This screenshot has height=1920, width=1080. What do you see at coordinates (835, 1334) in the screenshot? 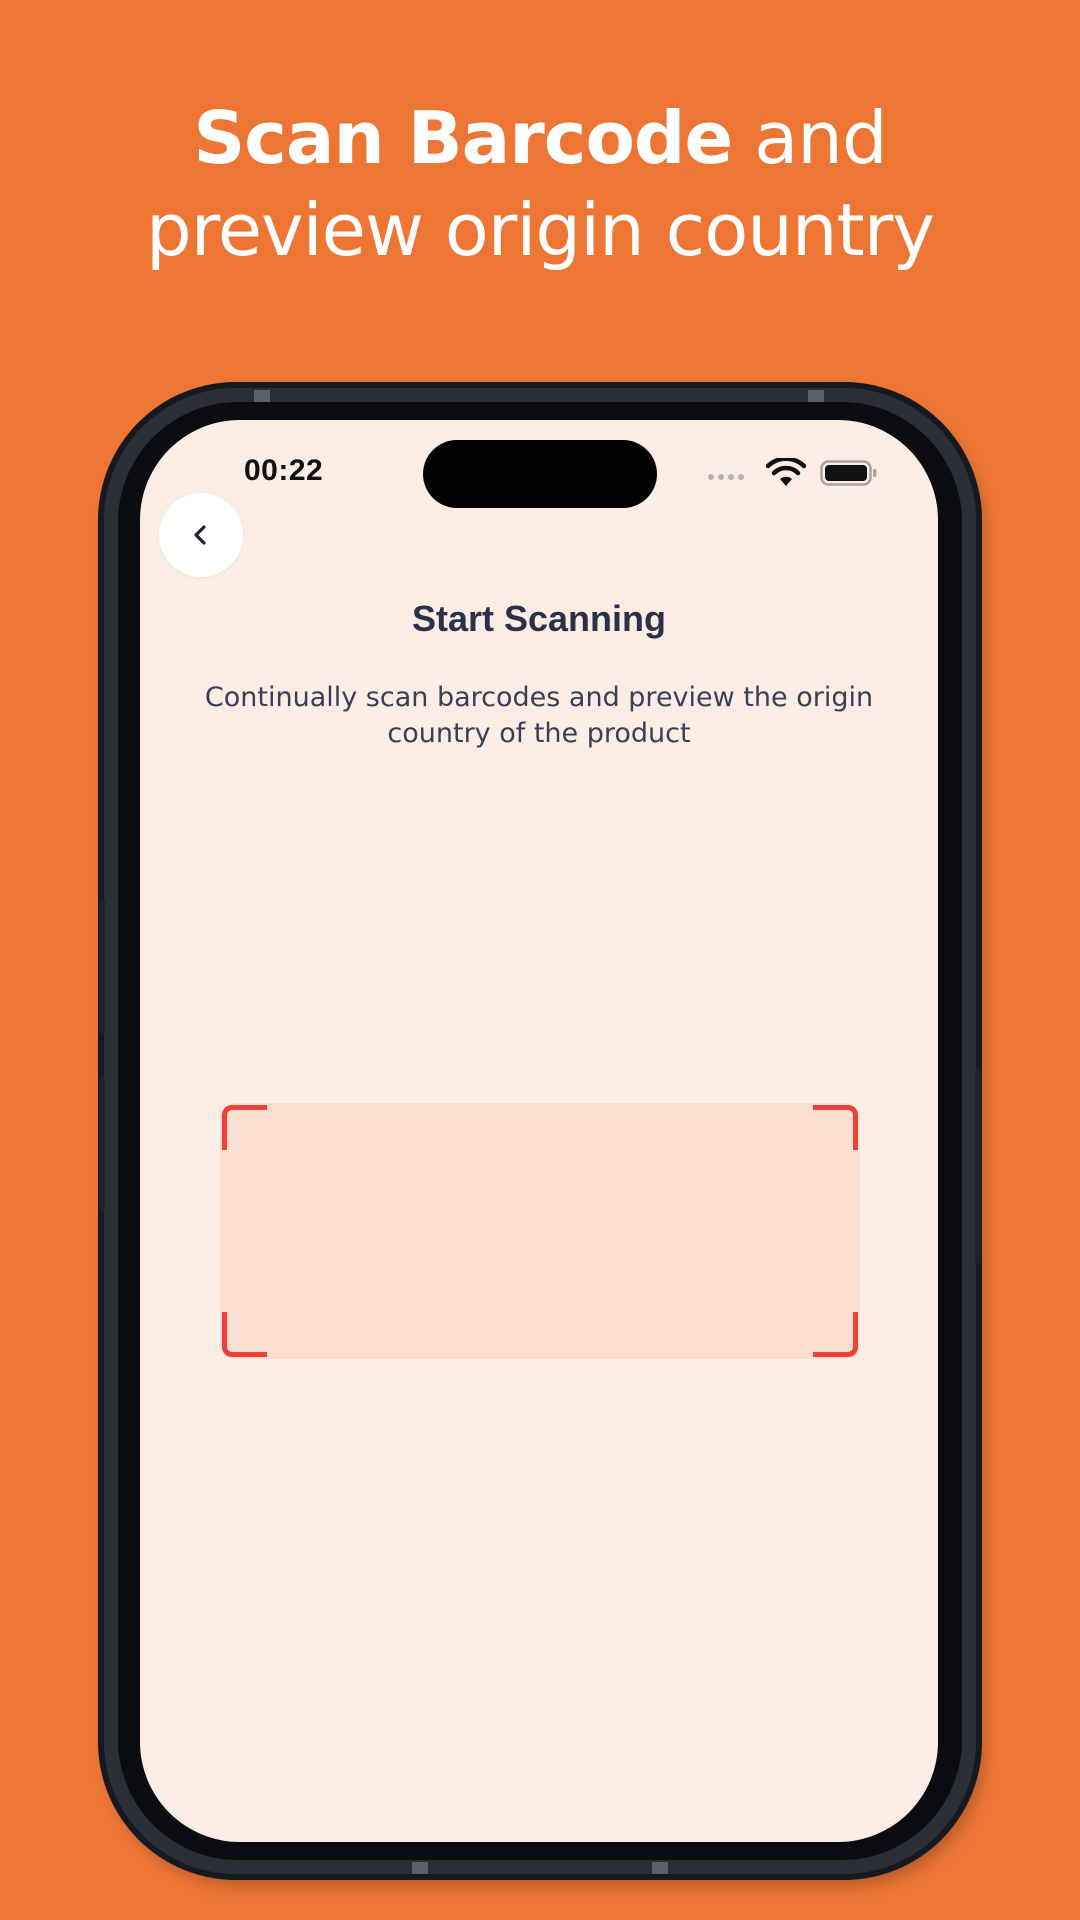
I see `scan-corner-bottom-right` at bounding box center [835, 1334].